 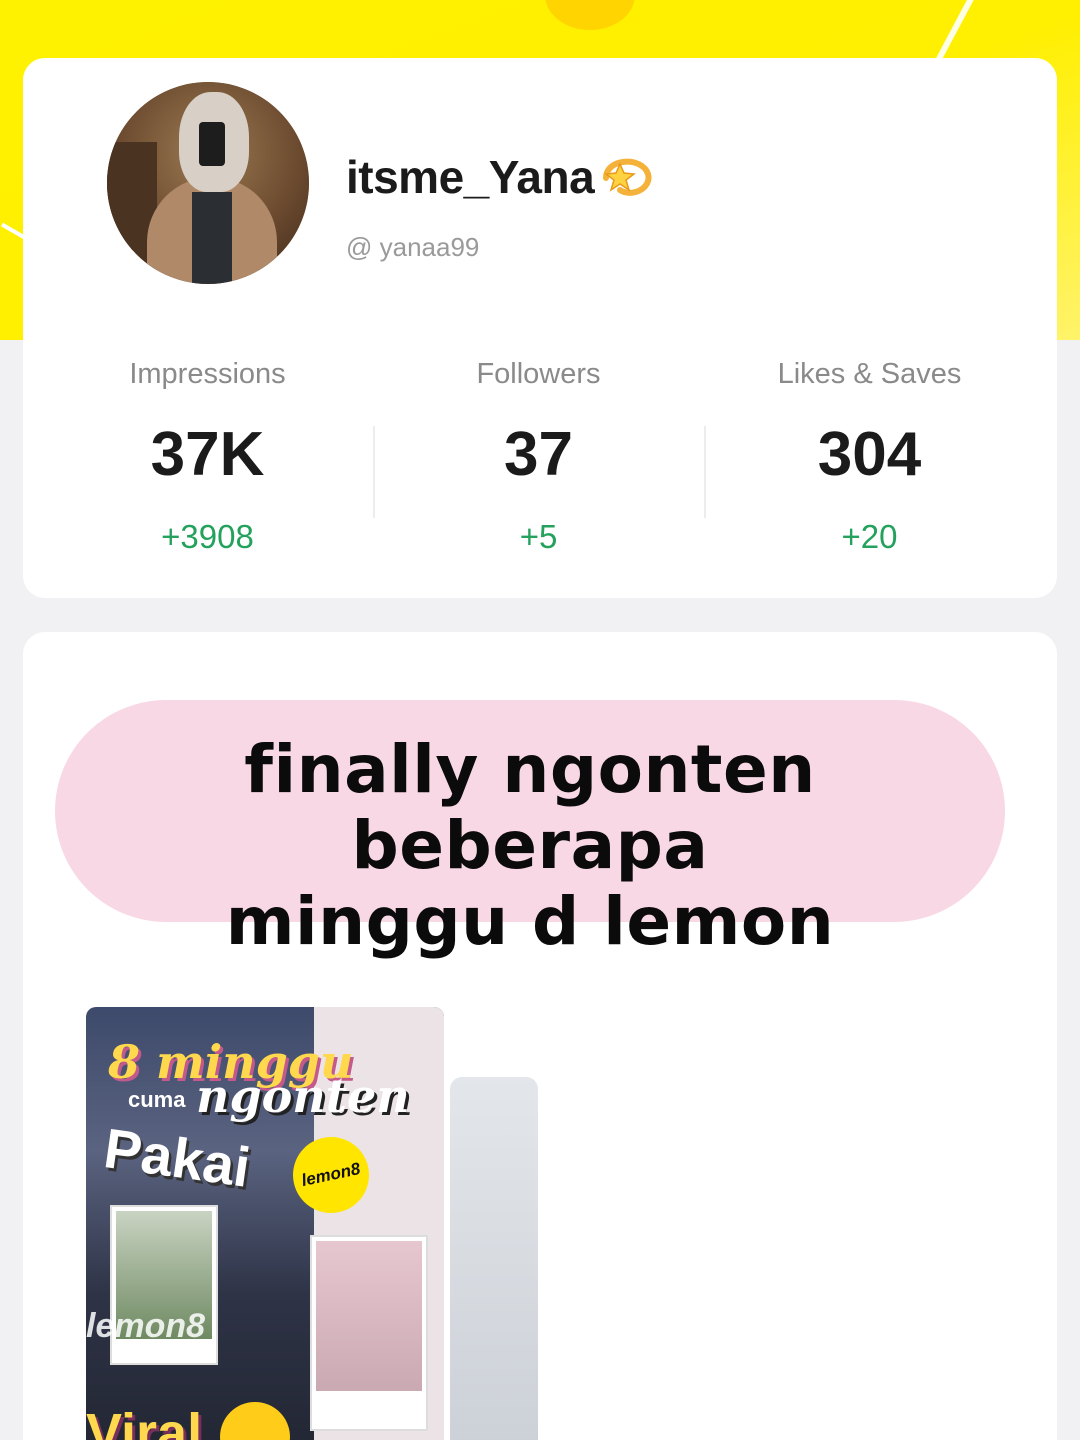 What do you see at coordinates (538, 374) in the screenshot?
I see `stat-label: Followers` at bounding box center [538, 374].